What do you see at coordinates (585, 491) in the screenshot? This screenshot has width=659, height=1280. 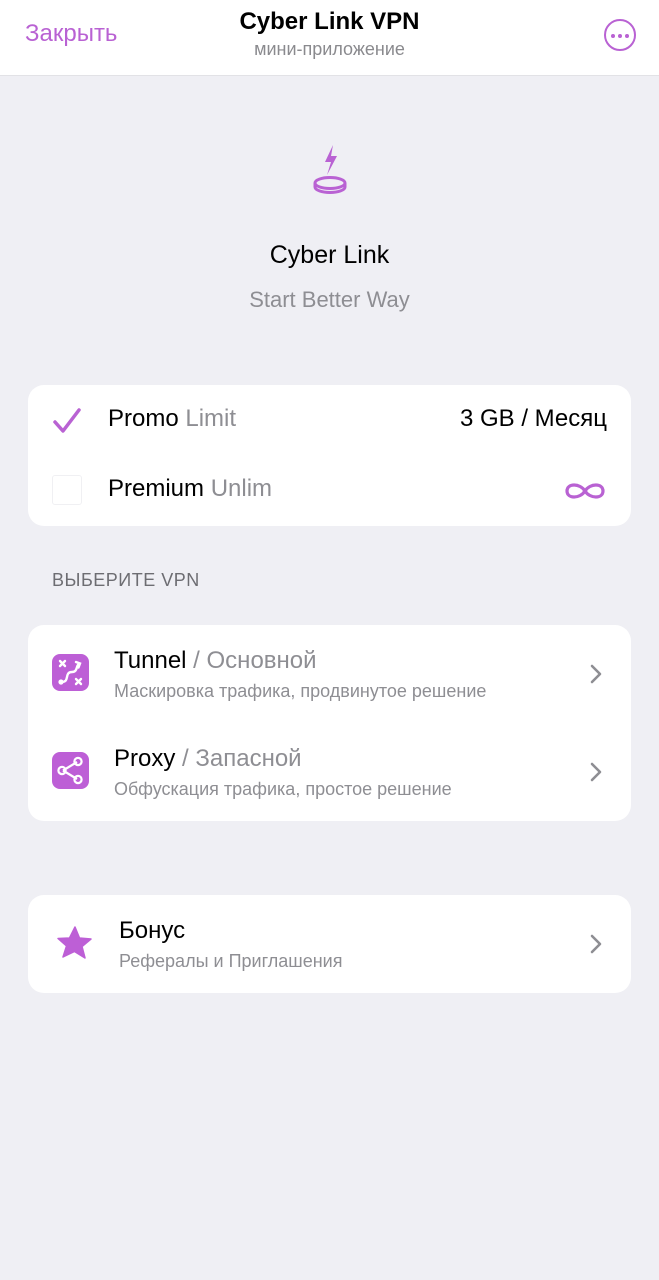 I see `infinity-icon` at bounding box center [585, 491].